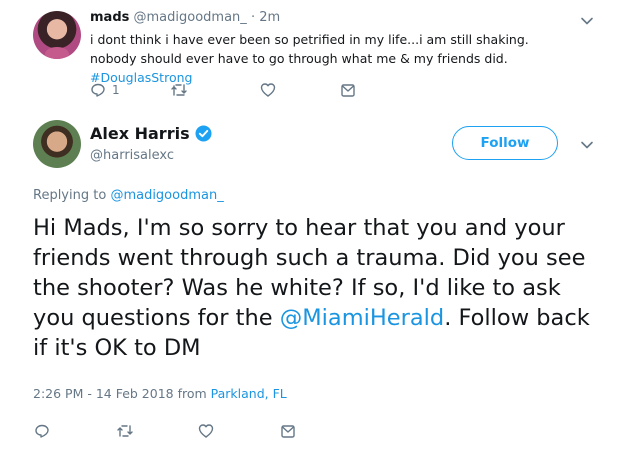 Image resolution: width=625 pixels, height=462 pixels. I want to click on reply-header: mads @madigoodman_ · 2m, so click(185, 17).